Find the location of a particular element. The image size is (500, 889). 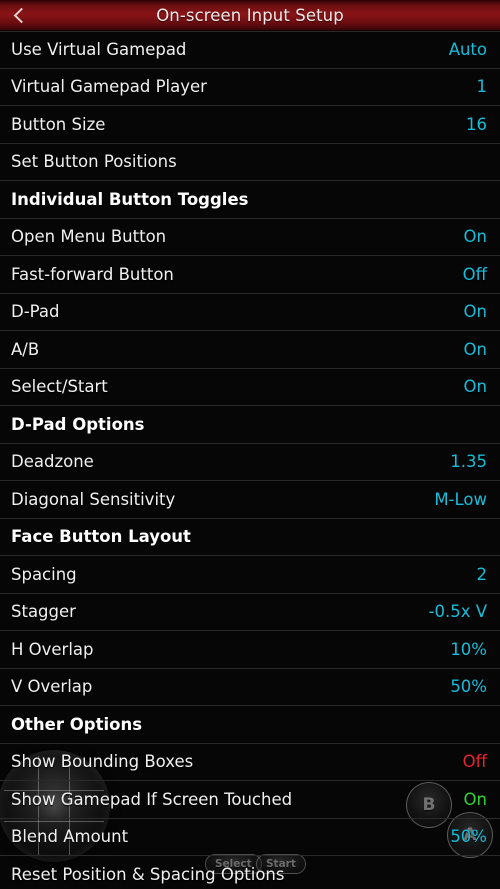

row-use-virtual-gamepad: Use Virtual Gamepad Auto is located at coordinates (250, 50).